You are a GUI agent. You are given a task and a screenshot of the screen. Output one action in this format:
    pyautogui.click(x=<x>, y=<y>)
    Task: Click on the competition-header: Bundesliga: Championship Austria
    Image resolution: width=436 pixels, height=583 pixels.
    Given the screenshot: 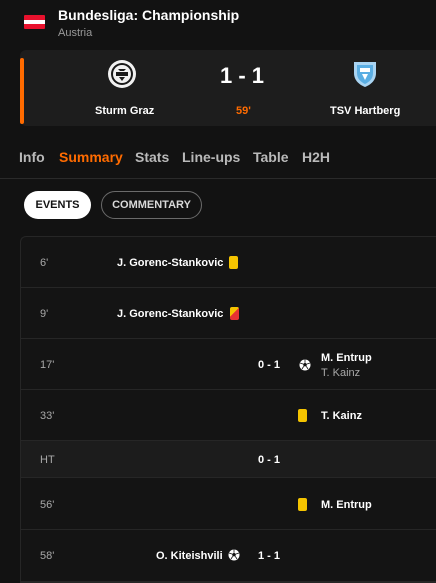 What is the action you would take?
    pyautogui.click(x=218, y=22)
    